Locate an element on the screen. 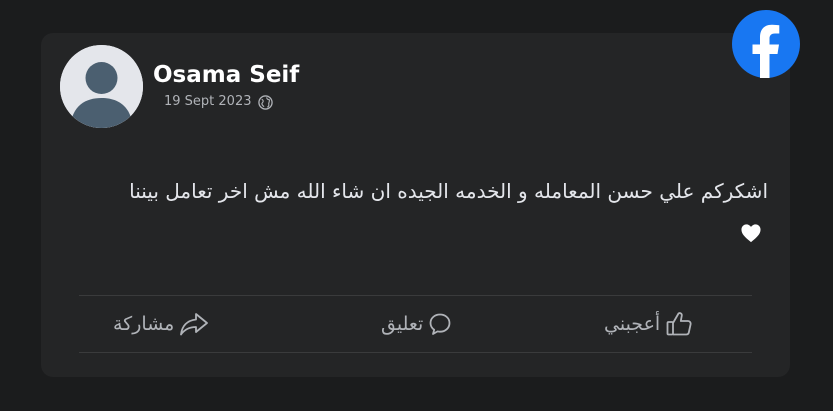 This screenshot has width=833, height=411. comment-bubble-icon is located at coordinates (440, 324).